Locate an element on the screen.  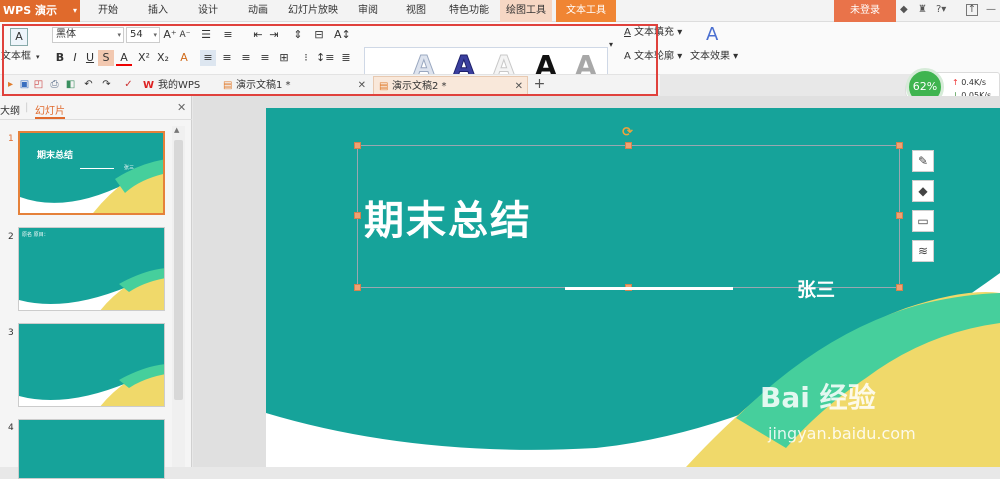
menu-design: 设计 is located at coordinates (208, 11).